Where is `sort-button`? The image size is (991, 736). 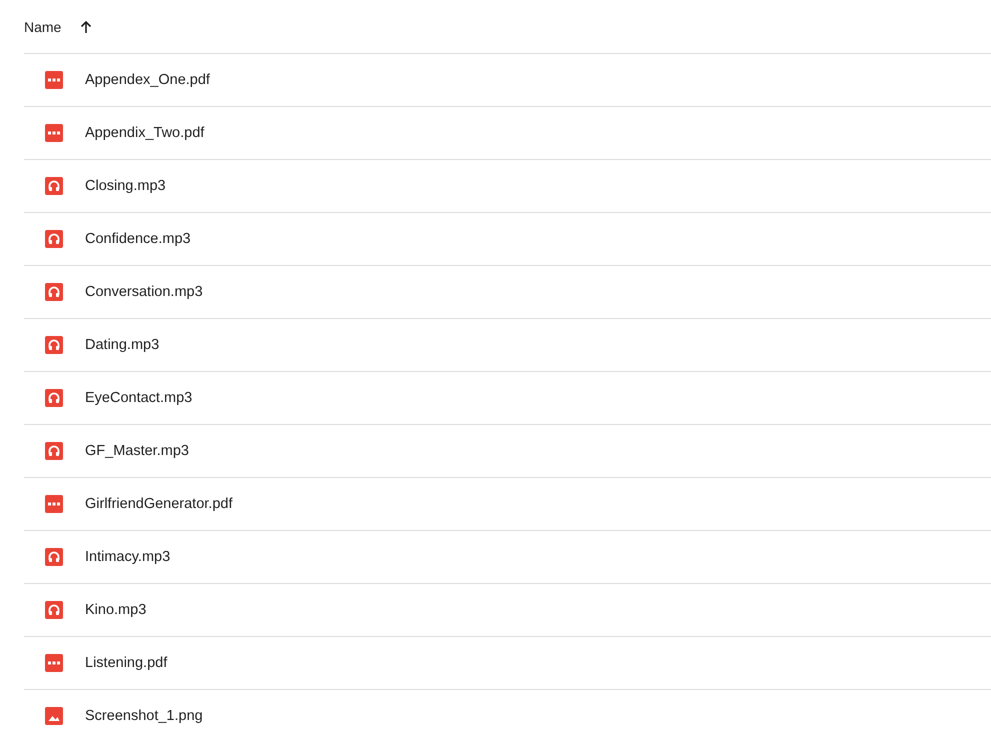 sort-button is located at coordinates (86, 27).